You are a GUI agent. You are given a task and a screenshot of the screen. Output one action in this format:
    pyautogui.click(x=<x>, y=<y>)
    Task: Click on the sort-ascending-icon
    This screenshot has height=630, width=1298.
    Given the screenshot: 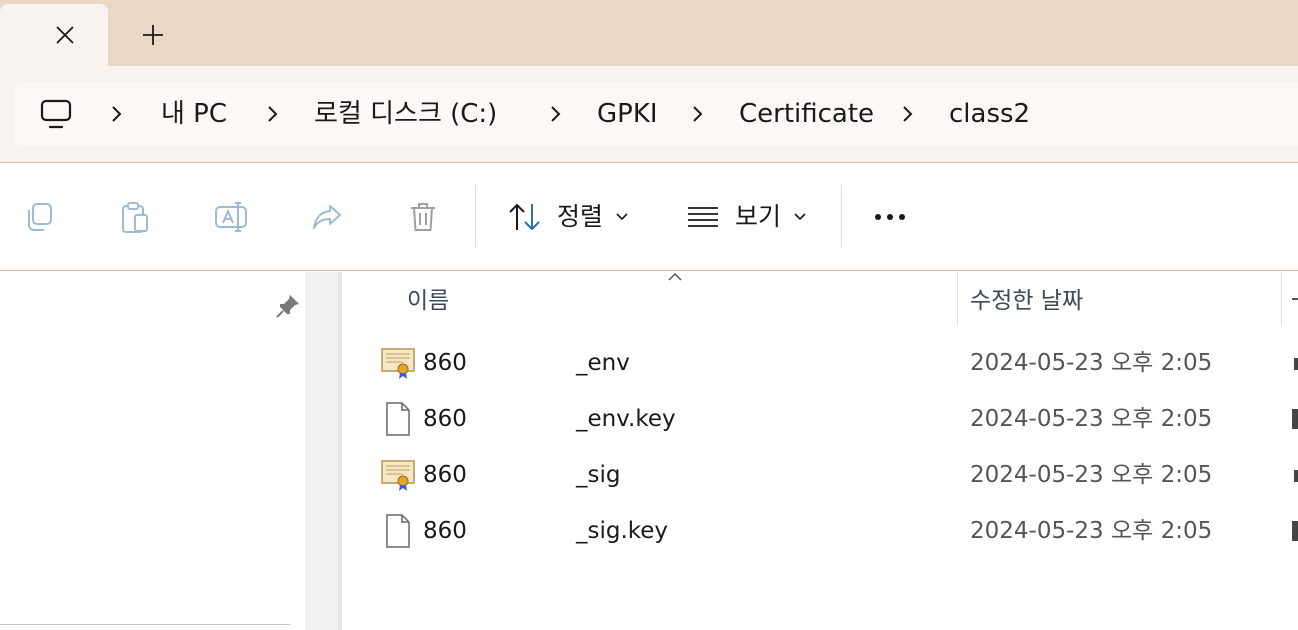 What is the action you would take?
    pyautogui.click(x=675, y=276)
    